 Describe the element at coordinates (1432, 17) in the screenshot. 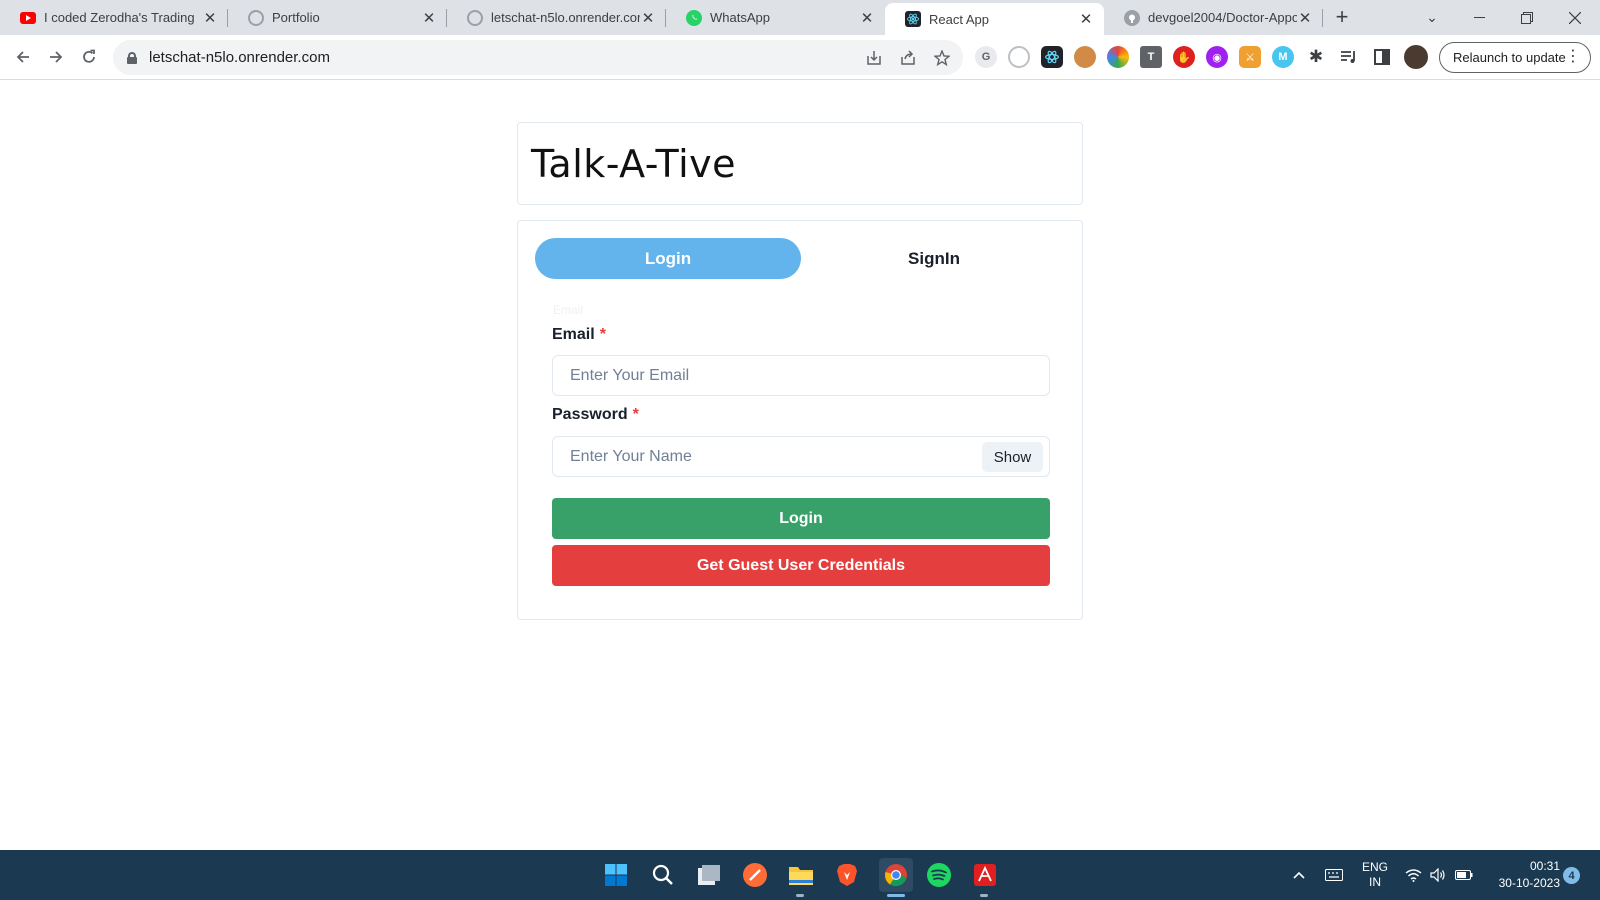

I see `tab-search-chevron-icon: ⌄` at that location.